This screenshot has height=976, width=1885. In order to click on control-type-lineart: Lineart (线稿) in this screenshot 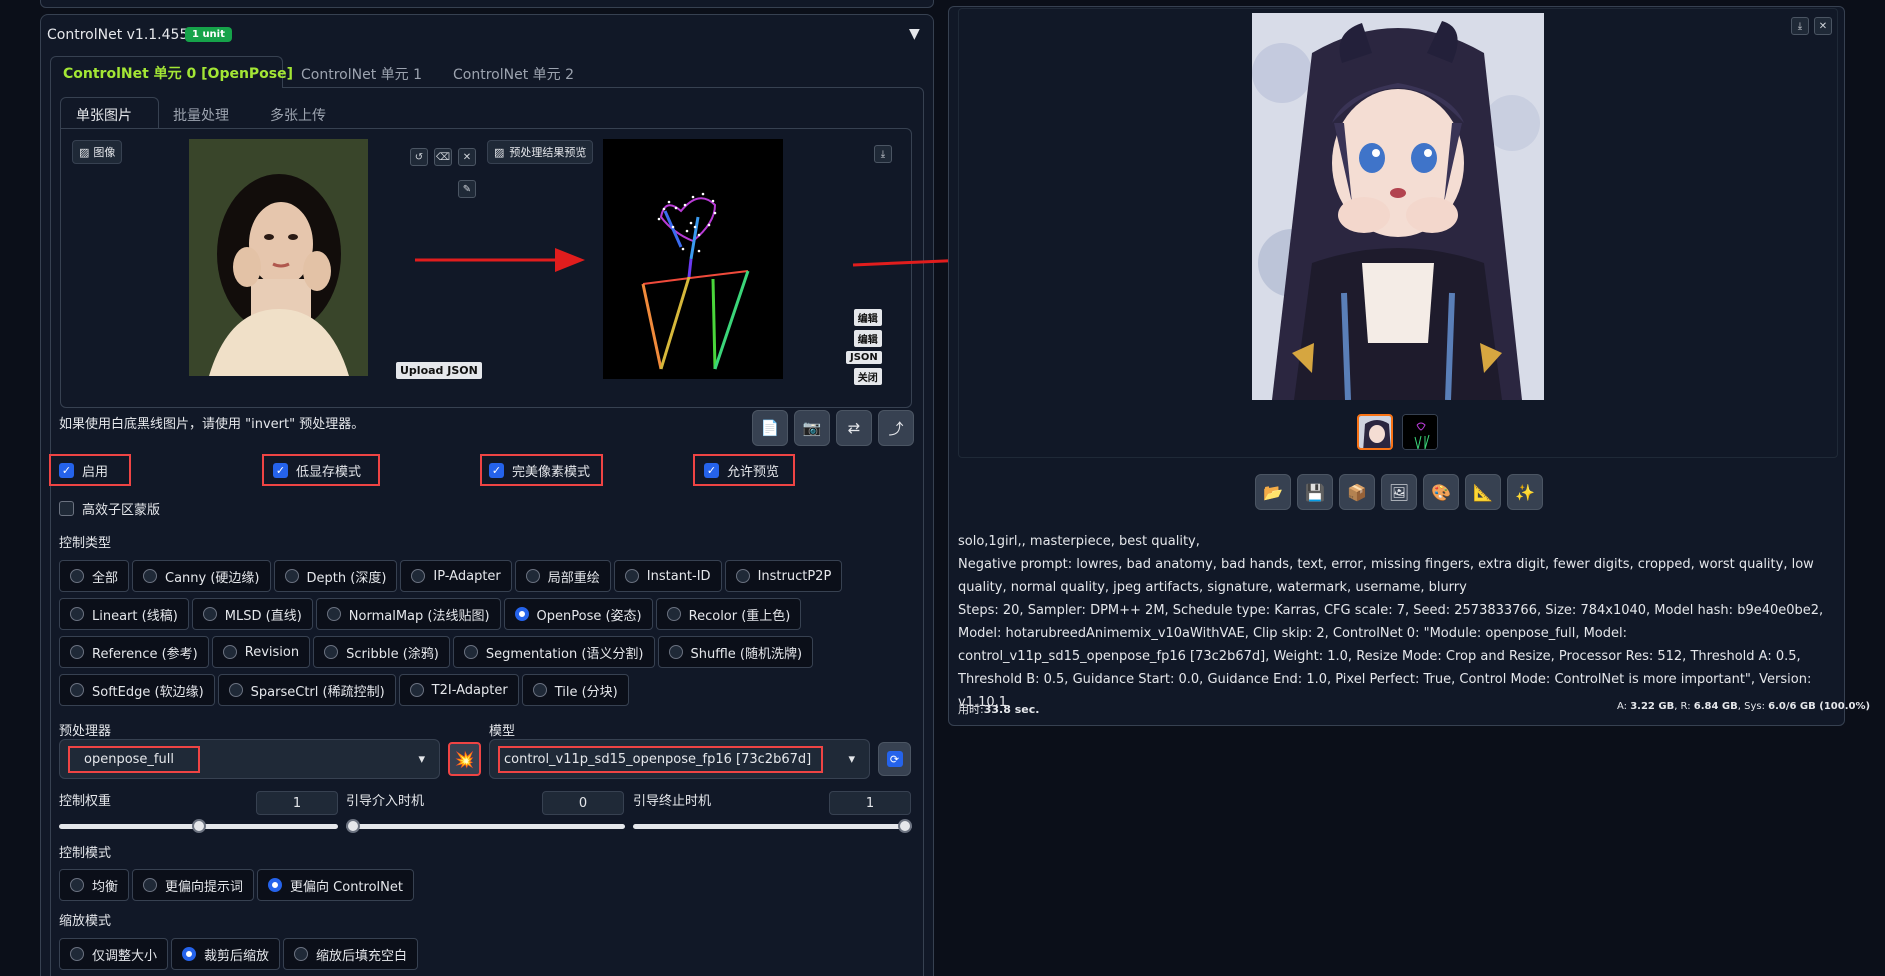, I will do `click(124, 614)`.